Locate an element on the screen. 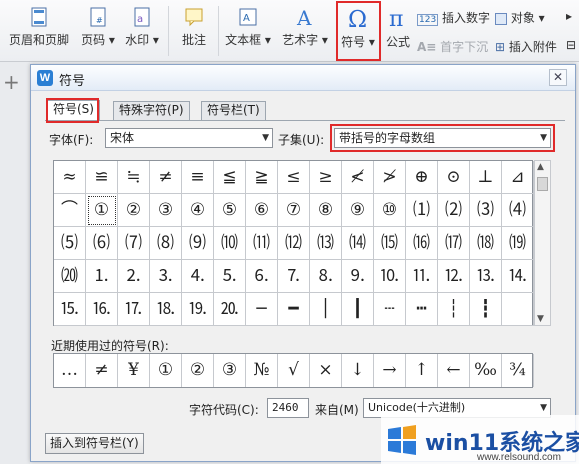 The width and height of the screenshot is (579, 464). symbol-cell: ⑷ is located at coordinates (518, 210).